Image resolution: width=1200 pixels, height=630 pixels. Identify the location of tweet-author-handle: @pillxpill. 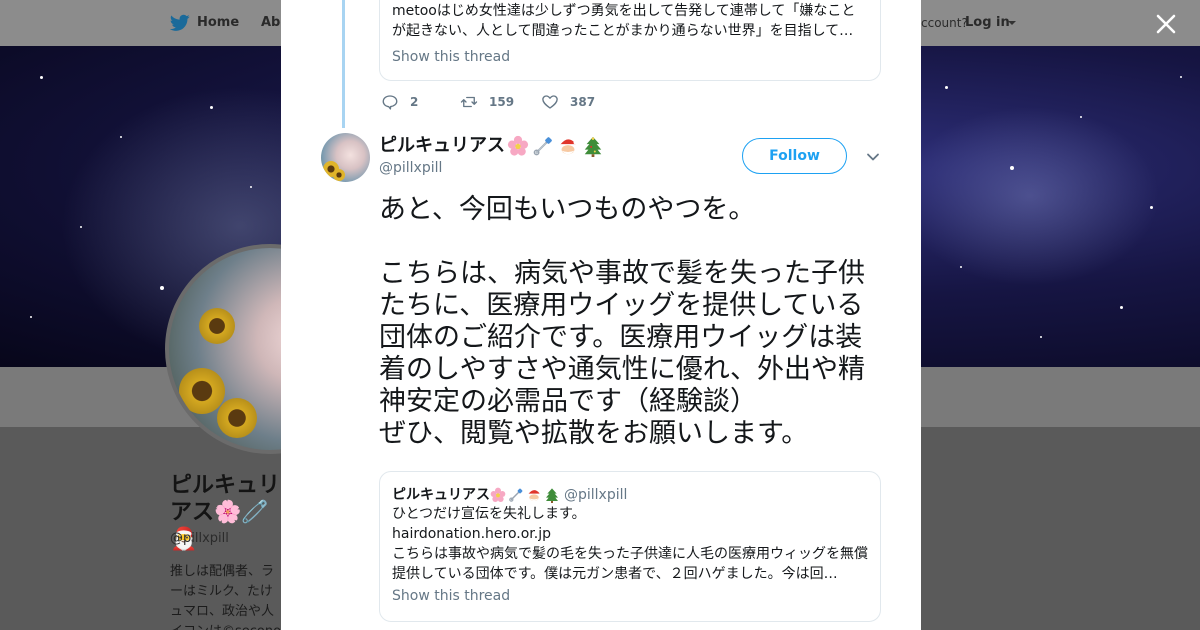
(410, 168).